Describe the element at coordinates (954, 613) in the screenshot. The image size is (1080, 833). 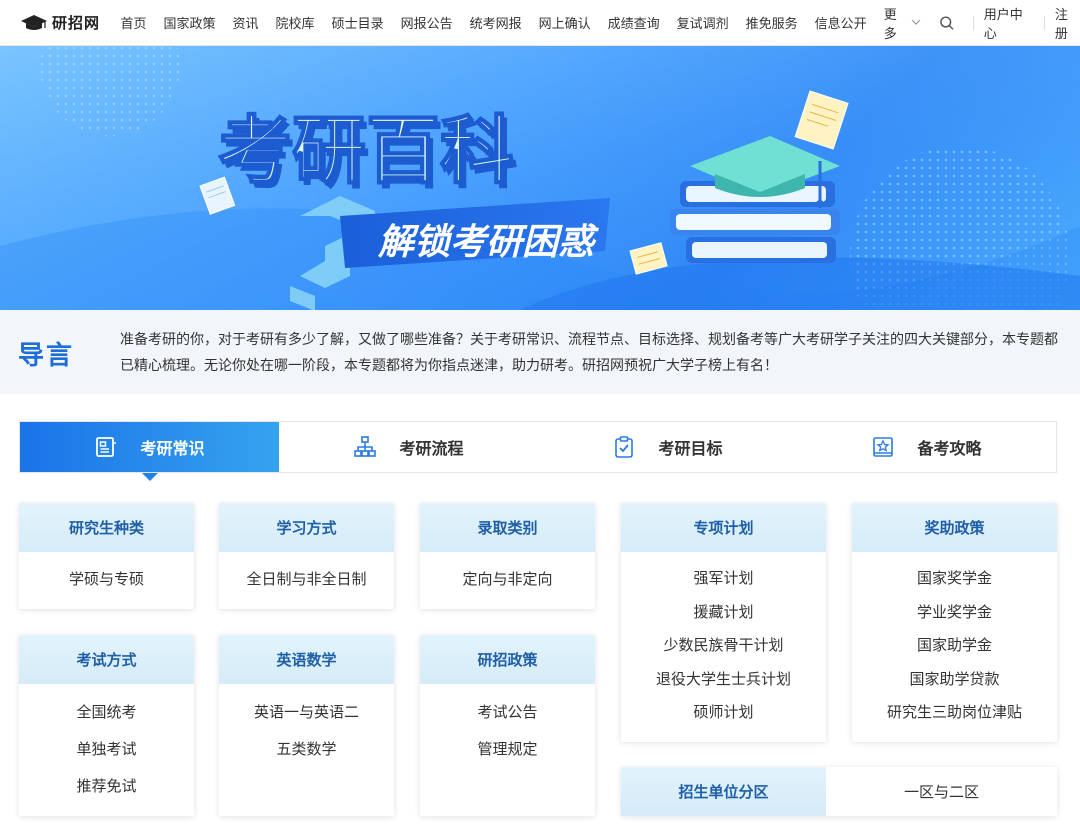
I see `card-item: 学业奖学金` at that location.